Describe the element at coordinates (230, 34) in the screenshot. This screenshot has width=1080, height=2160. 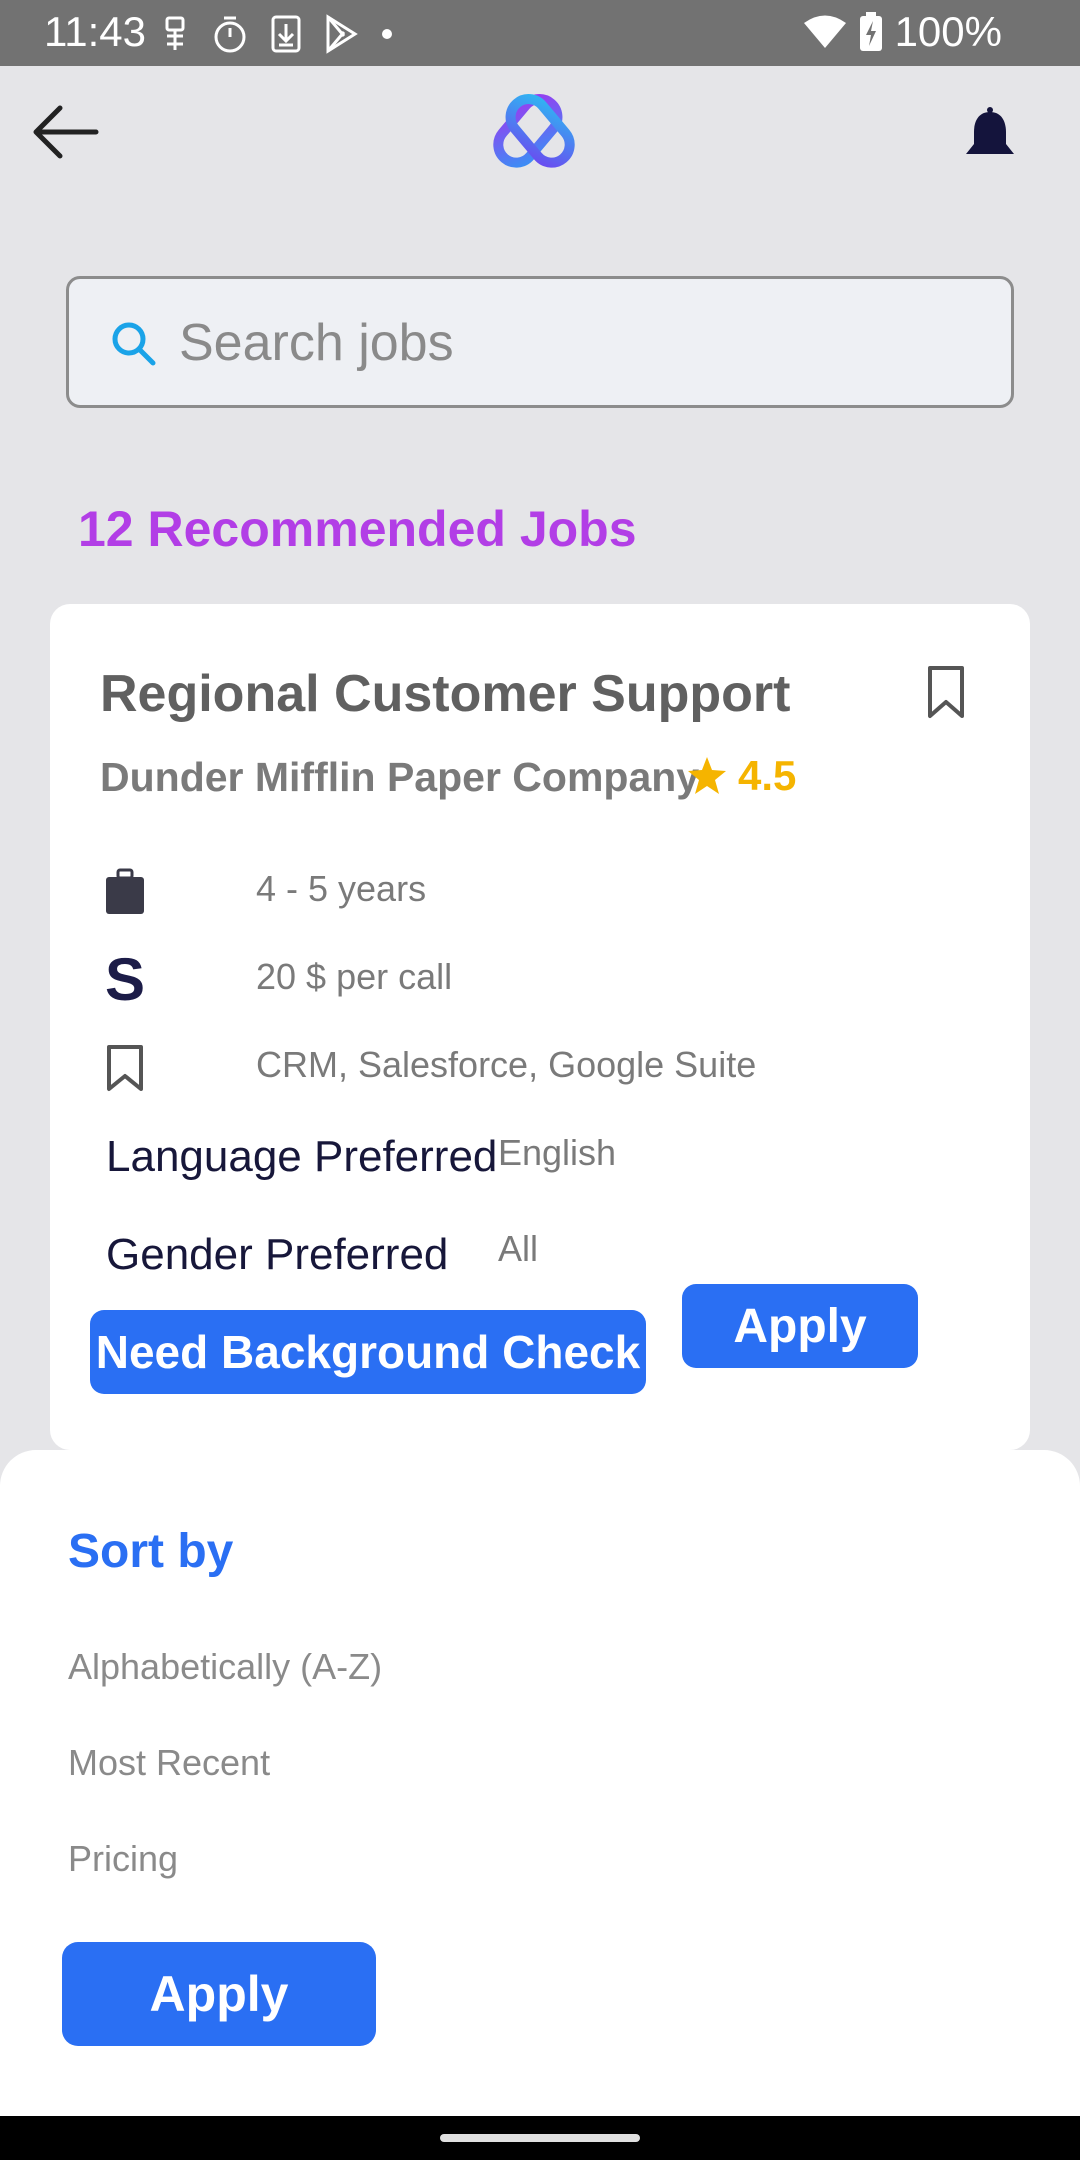
I see `timer-icon` at that location.